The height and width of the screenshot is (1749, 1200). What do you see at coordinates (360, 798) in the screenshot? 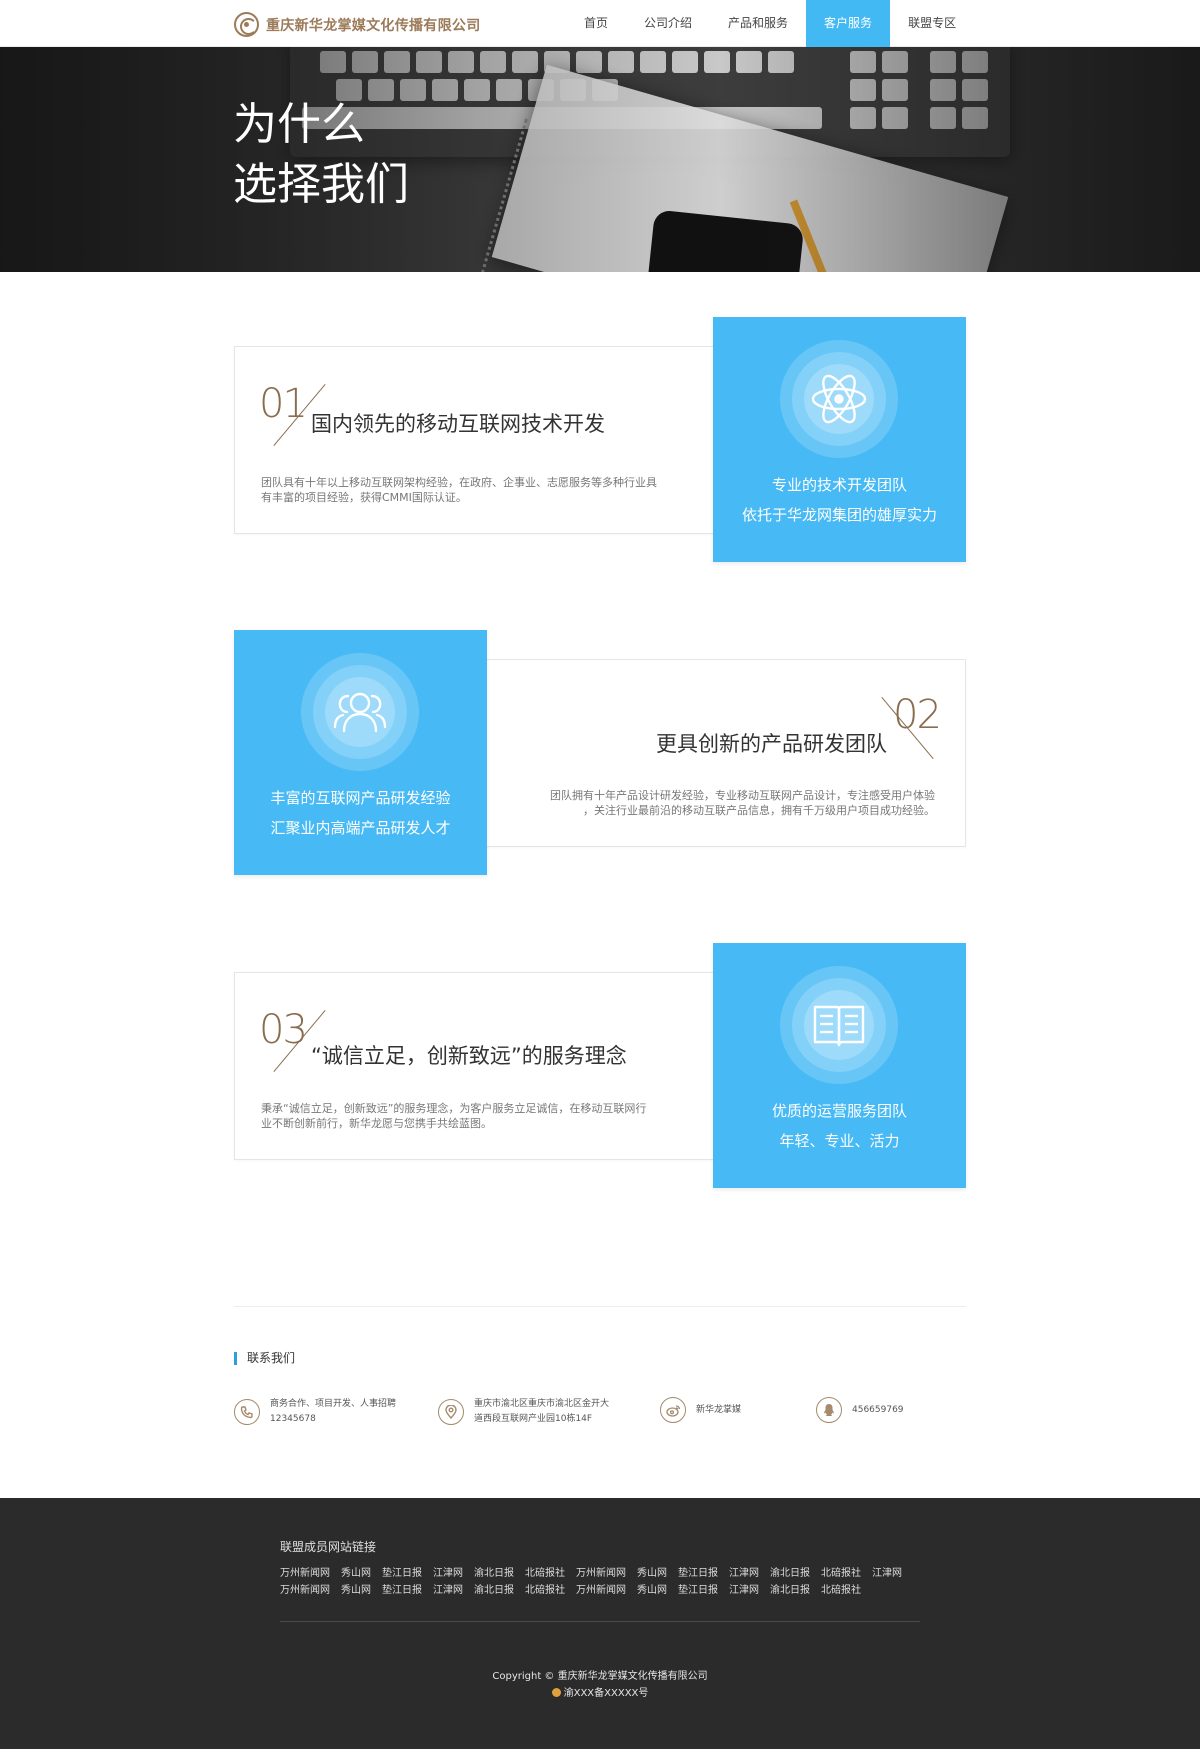
I see `feature-highlight-line1: 丰富的互联网产品研发经验` at bounding box center [360, 798].